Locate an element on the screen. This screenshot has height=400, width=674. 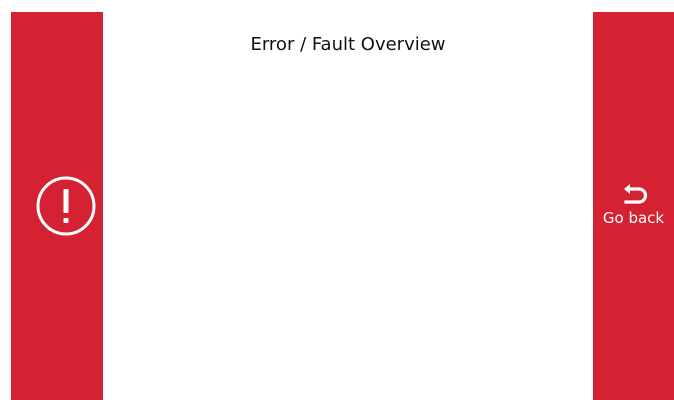
go-back-label: Go back is located at coordinates (633, 218).